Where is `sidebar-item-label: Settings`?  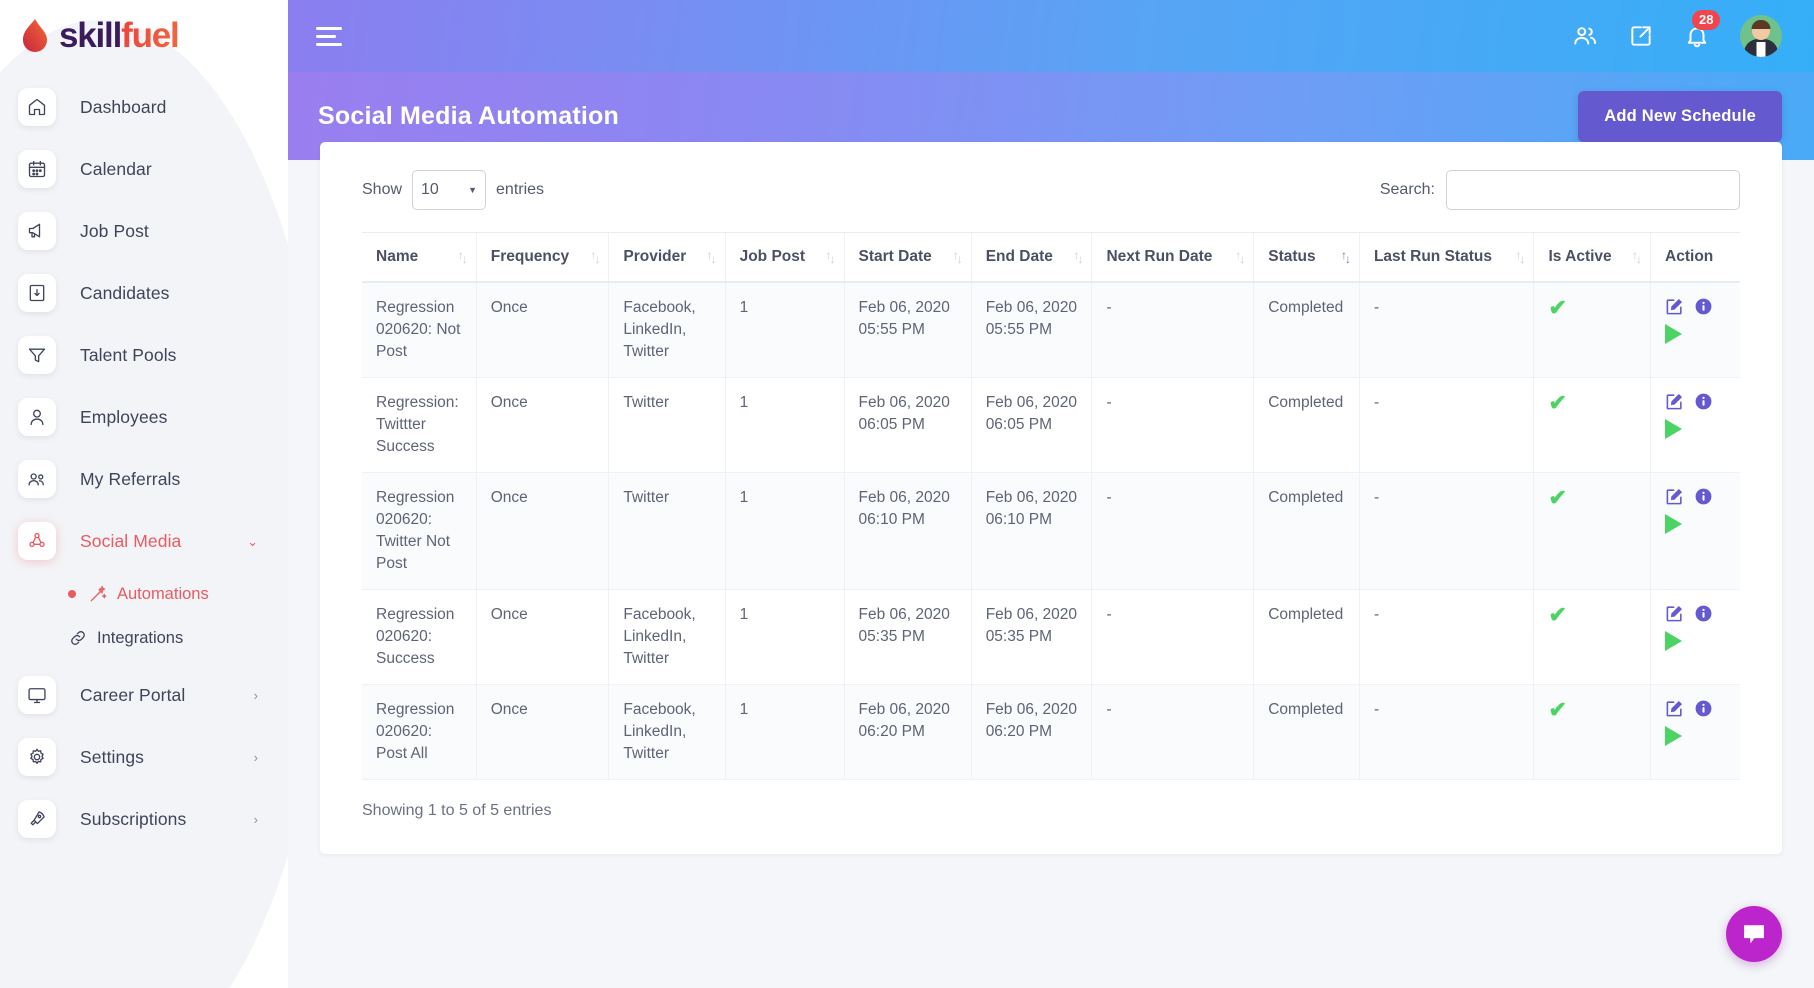 sidebar-item-label: Settings is located at coordinates (112, 756).